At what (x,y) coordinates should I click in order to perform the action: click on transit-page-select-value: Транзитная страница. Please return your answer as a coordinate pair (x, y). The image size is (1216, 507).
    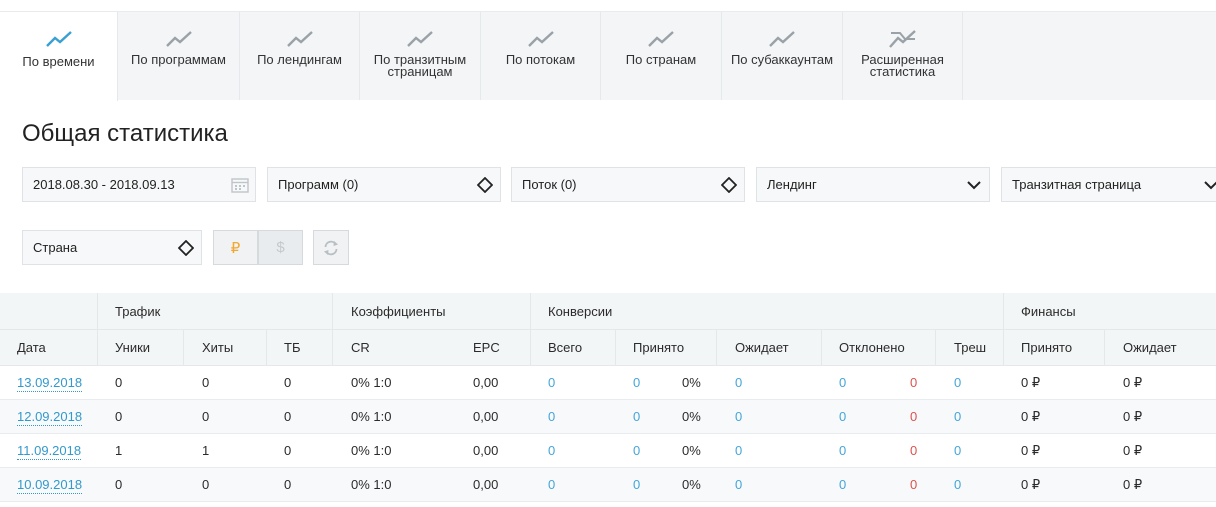
    Looking at the image, I should click on (1077, 184).